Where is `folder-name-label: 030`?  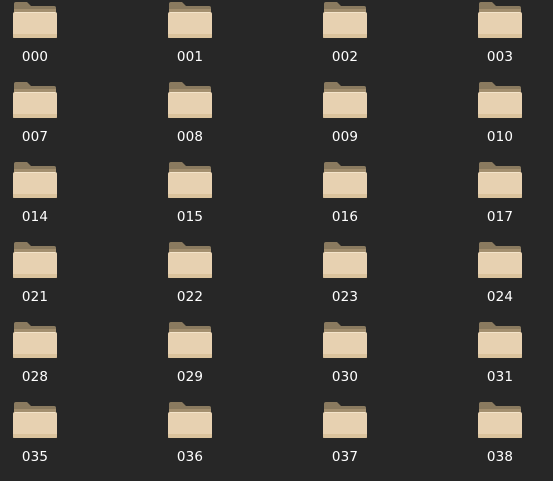 folder-name-label: 030 is located at coordinates (345, 377).